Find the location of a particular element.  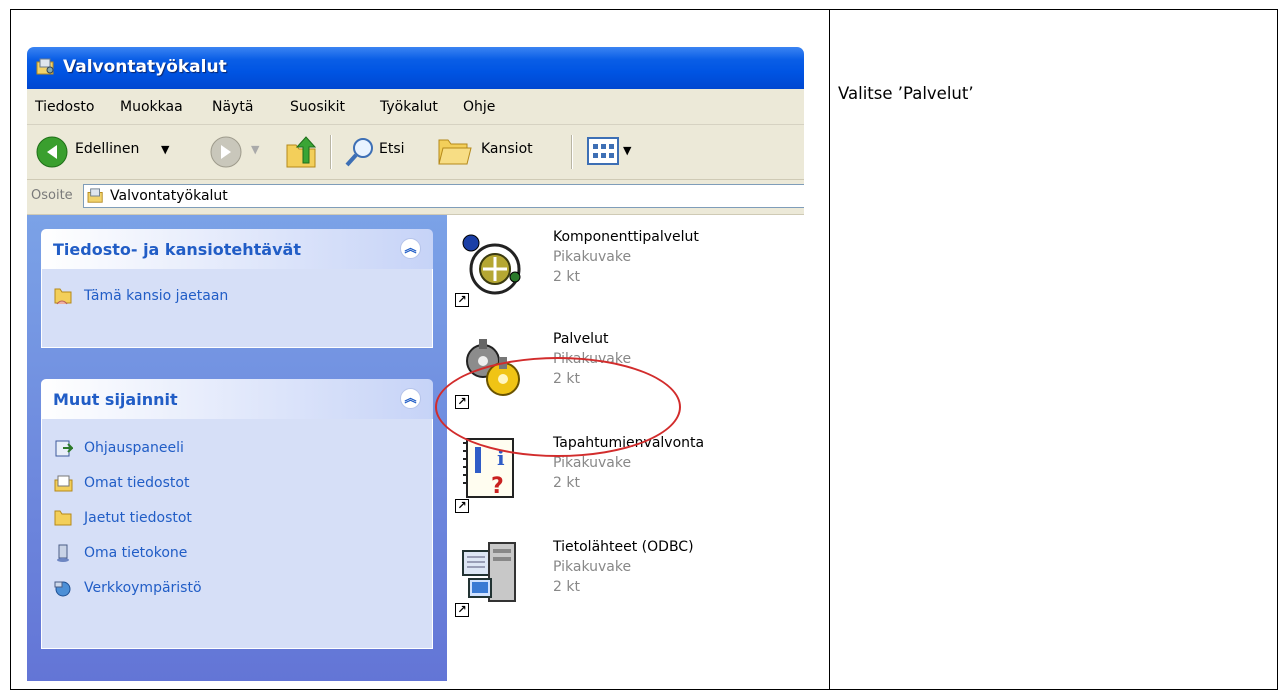

address-label: Osoite is located at coordinates (52, 195).